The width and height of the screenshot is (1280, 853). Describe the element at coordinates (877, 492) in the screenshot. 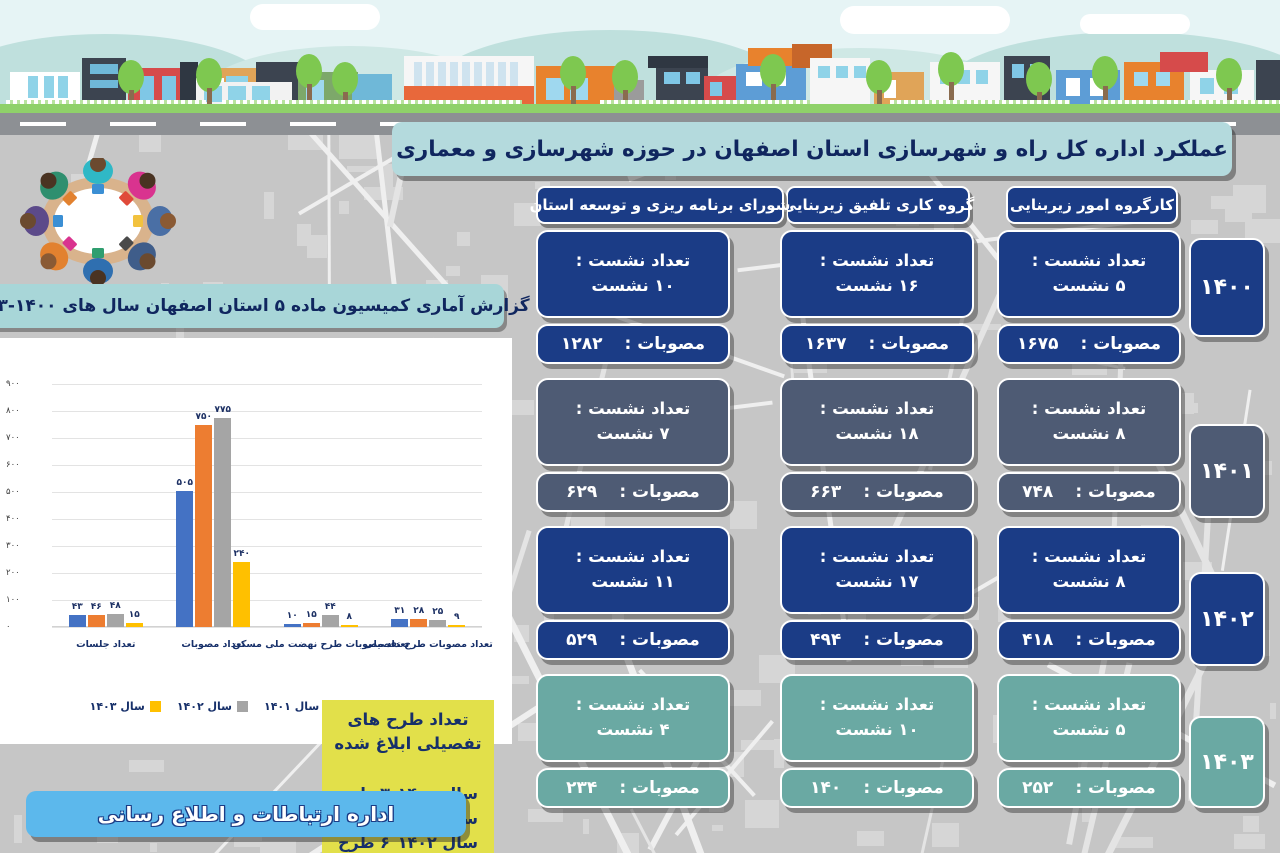

I see `approvals-card: مصوبات : ۶۶۳` at that location.